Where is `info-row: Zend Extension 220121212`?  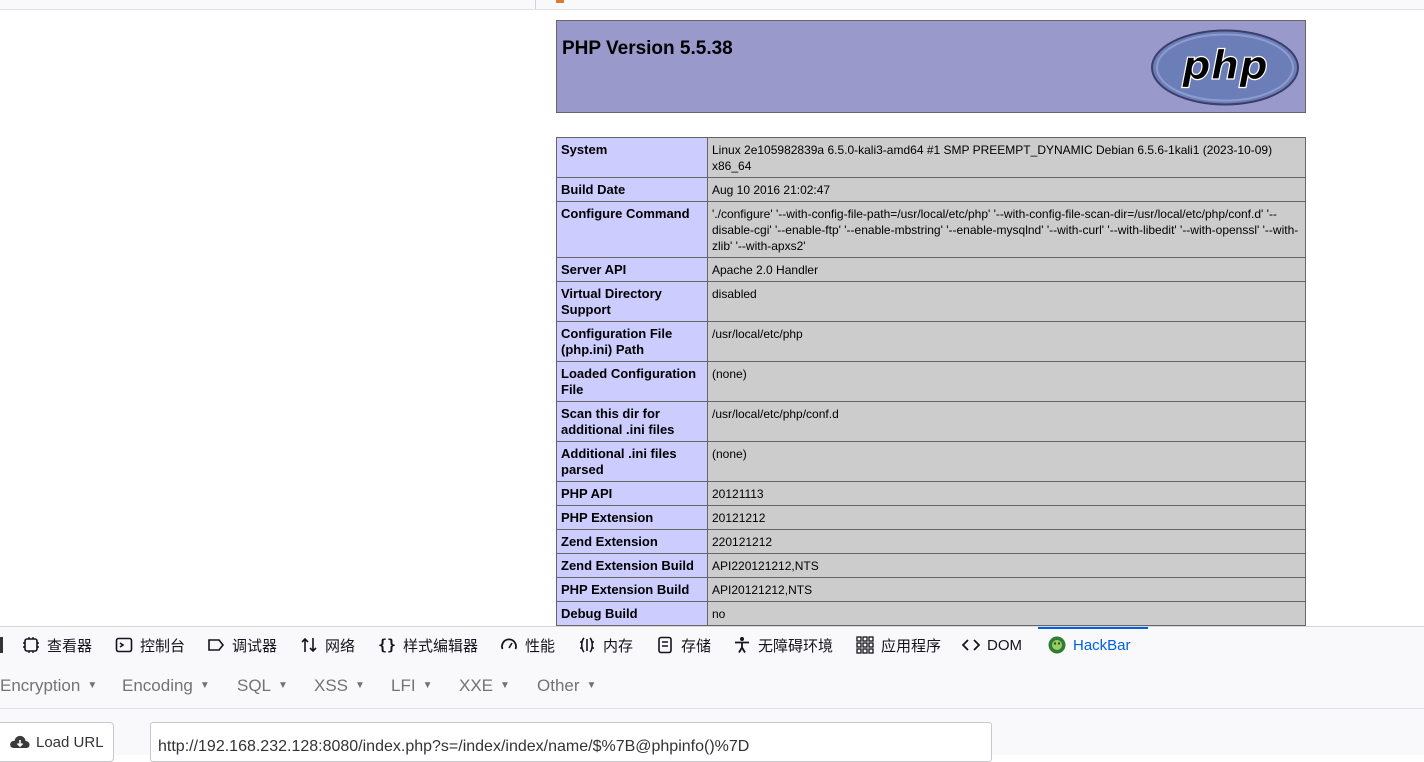 info-row: Zend Extension 220121212 is located at coordinates (931, 541).